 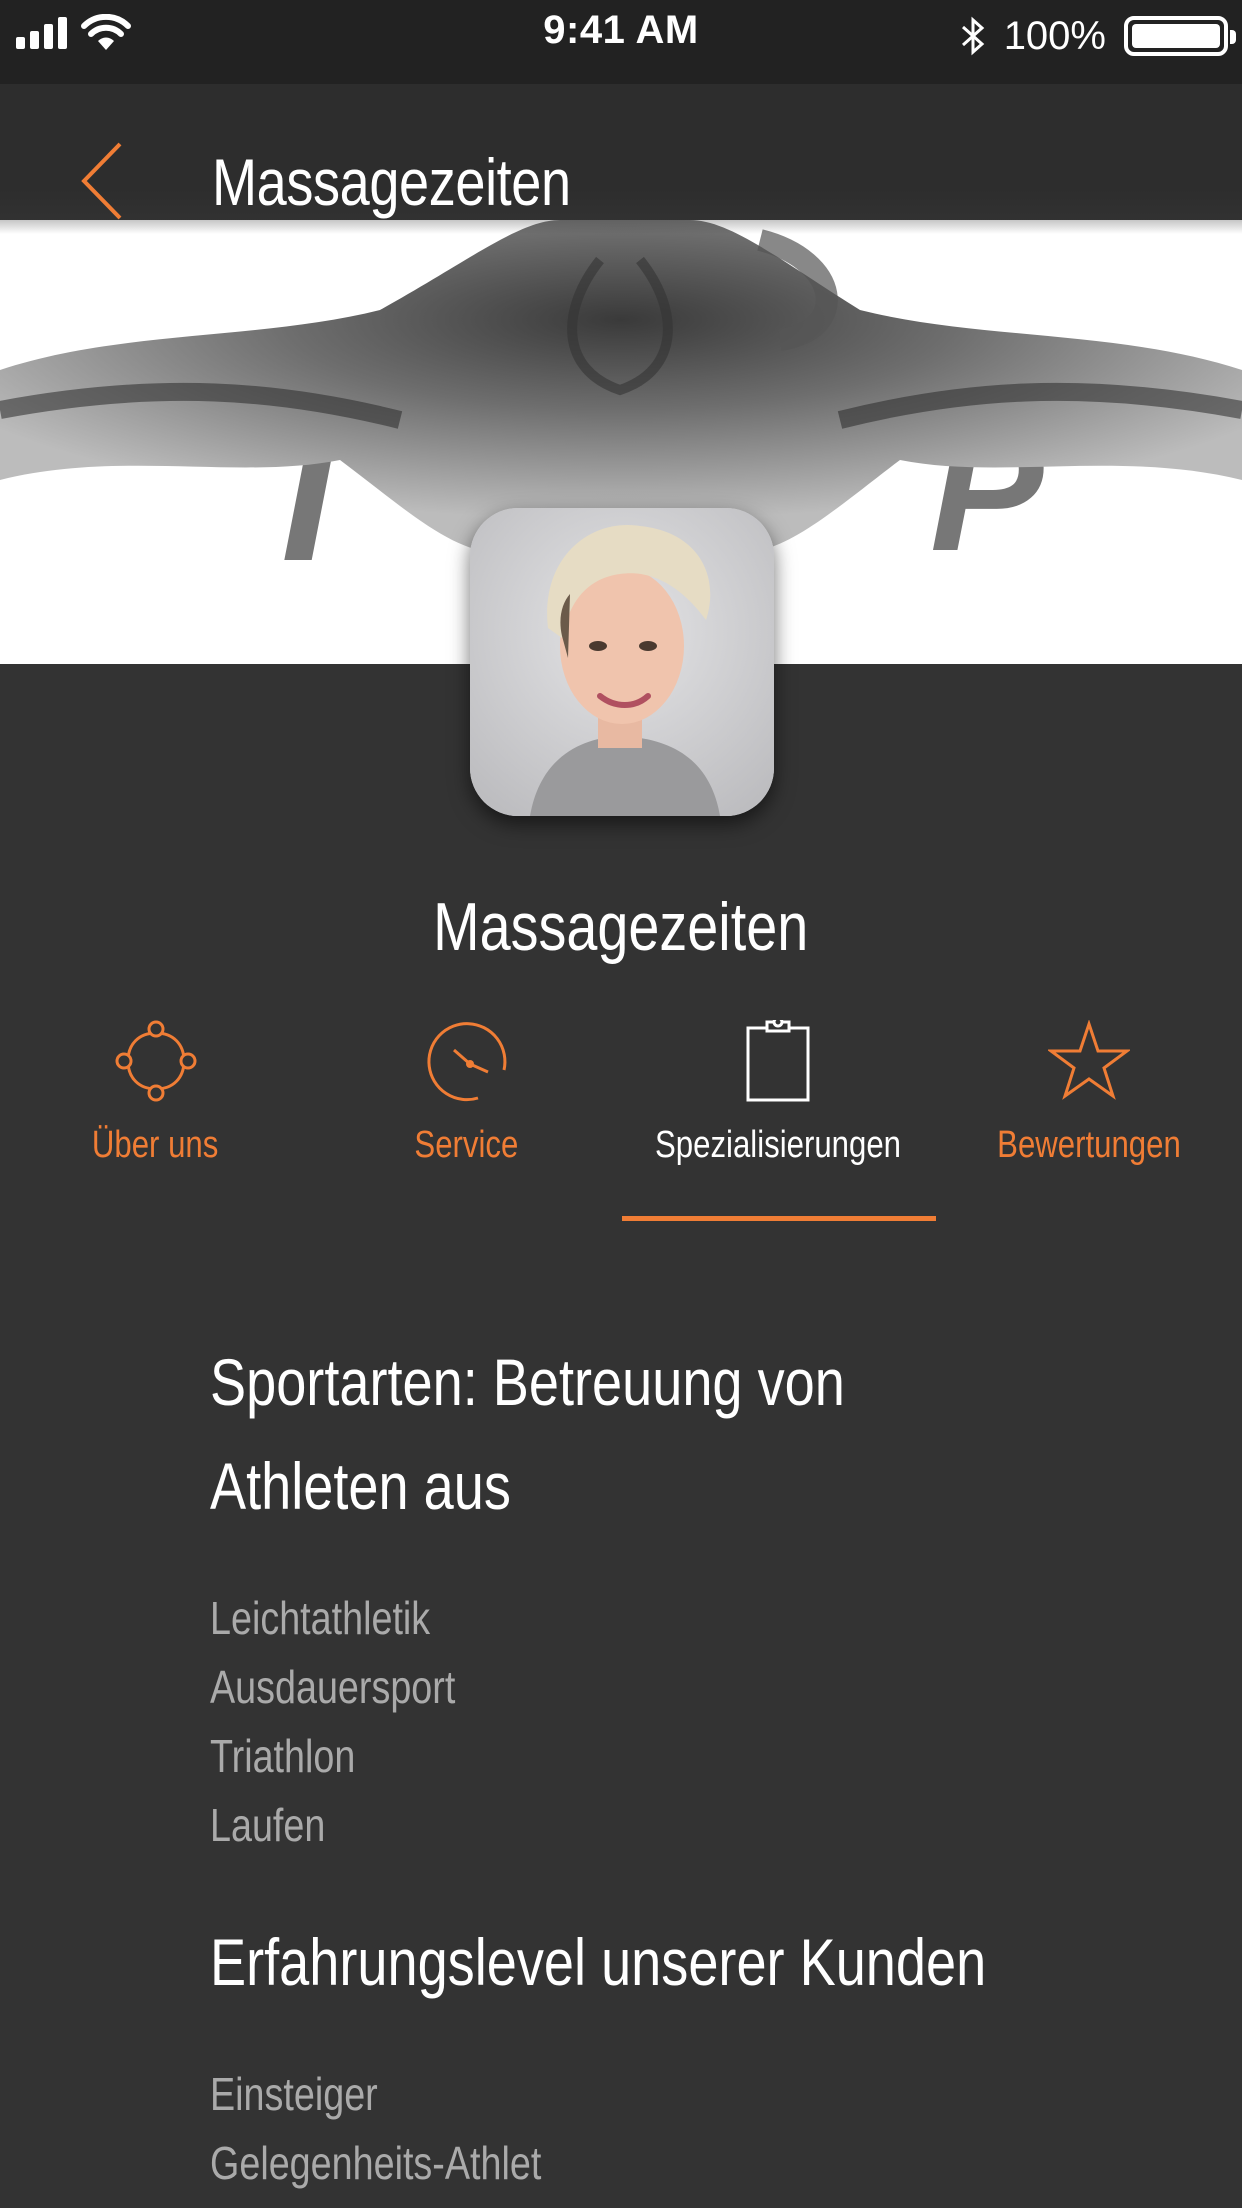 What do you see at coordinates (156, 1061) in the screenshot?
I see `network-icon` at bounding box center [156, 1061].